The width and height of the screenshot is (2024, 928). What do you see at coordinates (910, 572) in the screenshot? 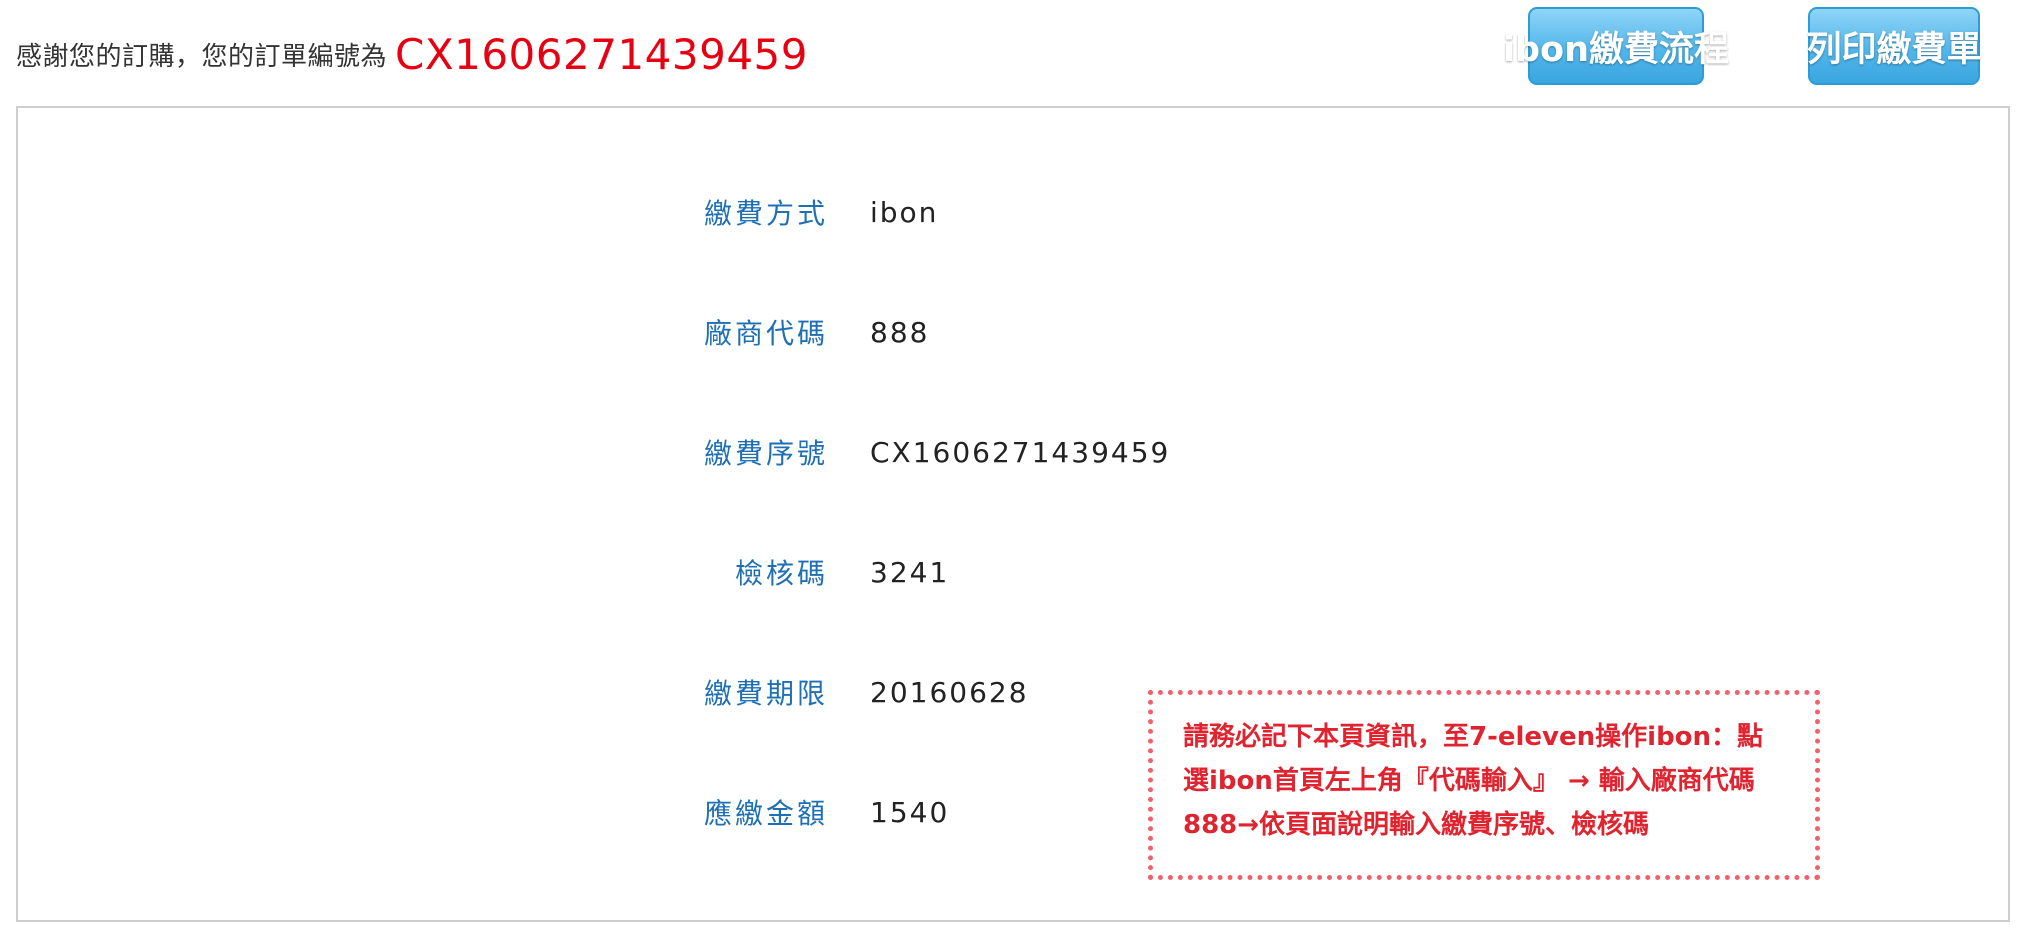
I see `info-value: 3241` at bounding box center [910, 572].